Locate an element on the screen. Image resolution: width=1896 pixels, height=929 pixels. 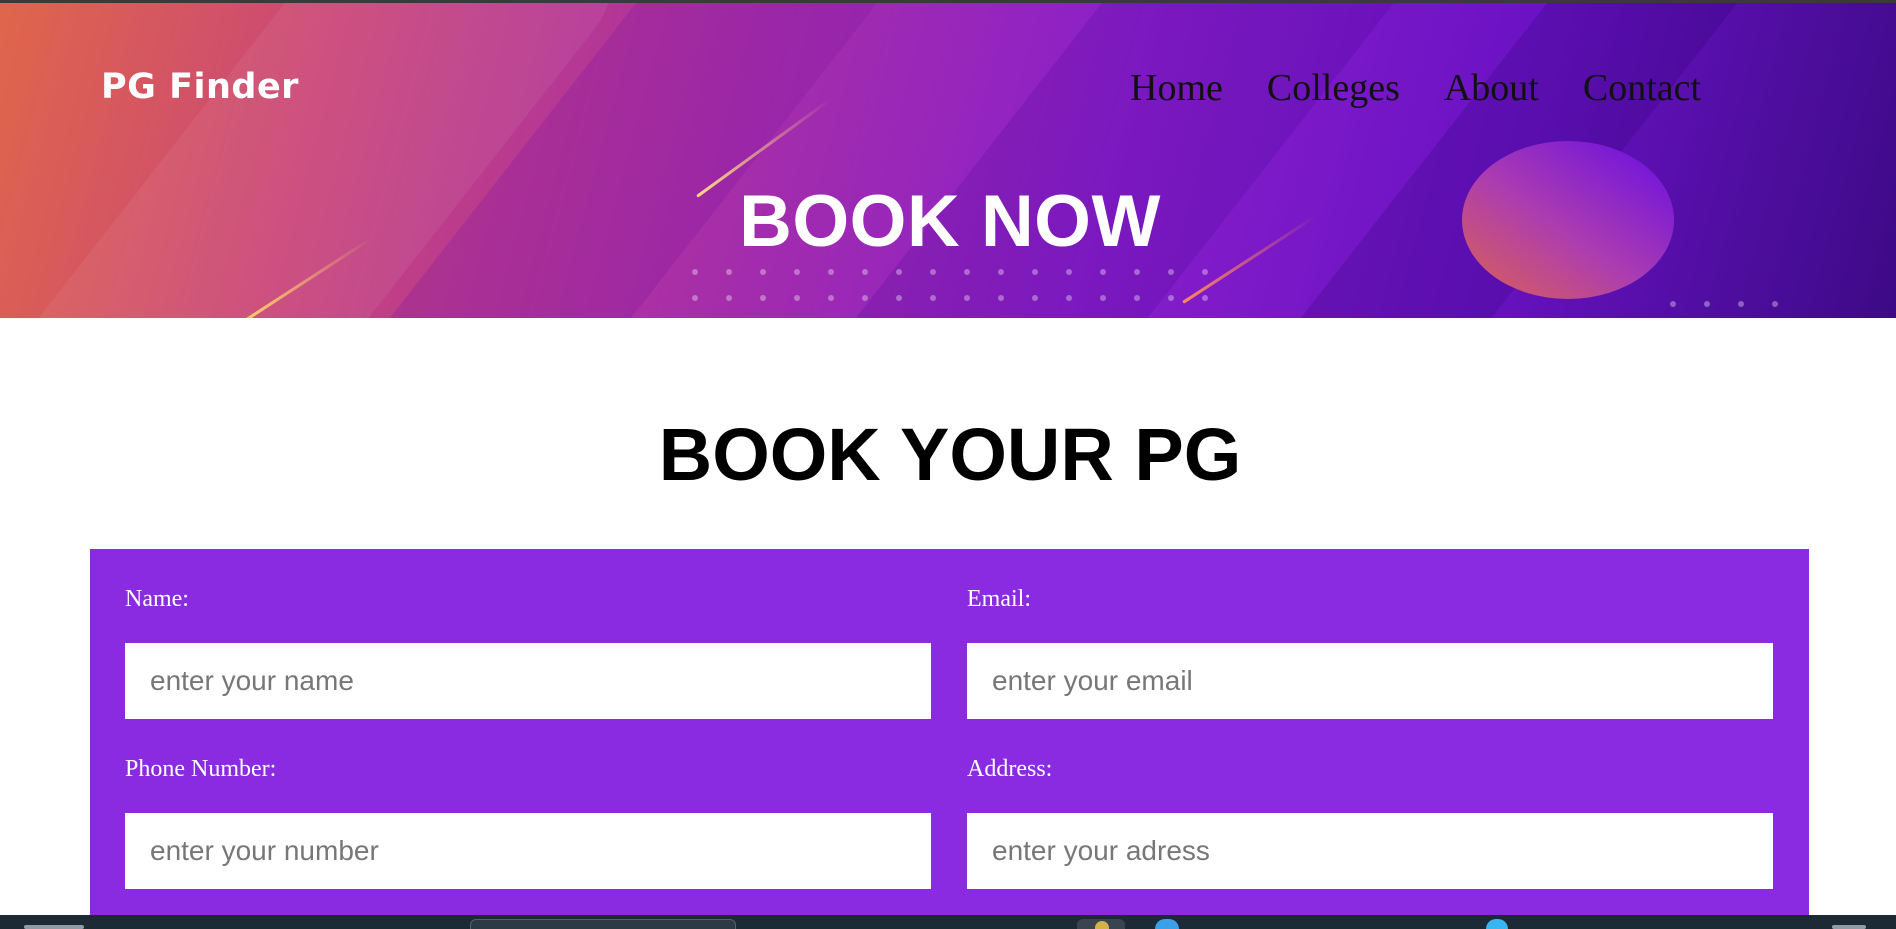
hero-title: BOOK NOW is located at coordinates (950, 221).